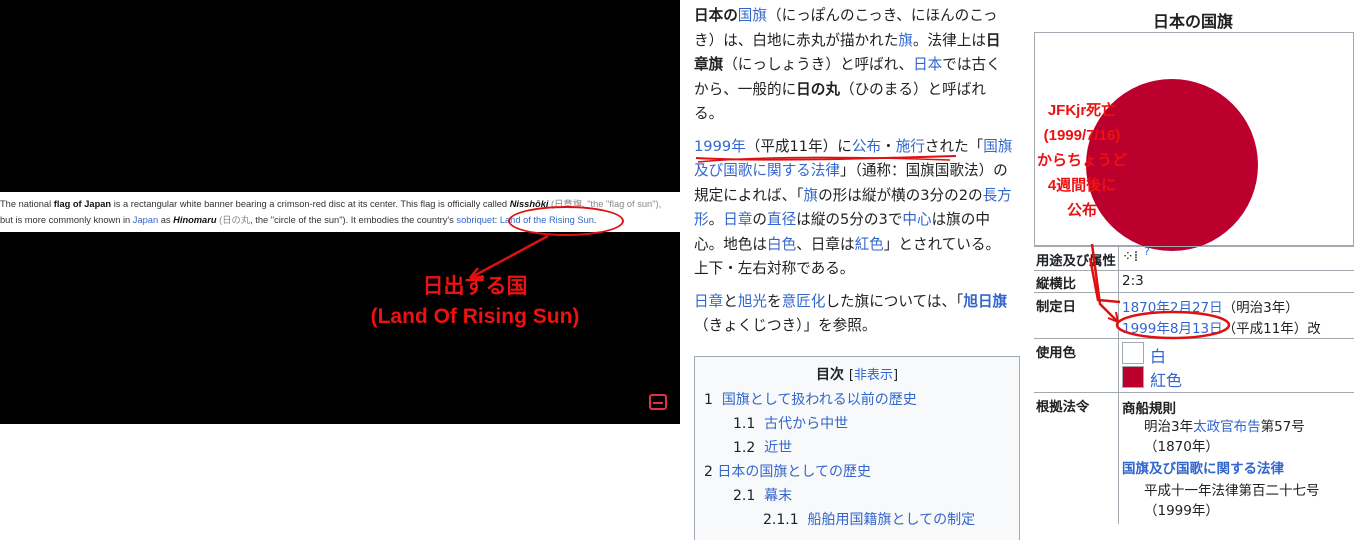 This screenshot has width=1362, height=540. Describe the element at coordinates (752, 15) in the screenshot. I see `link-kokki: 国旗` at that location.